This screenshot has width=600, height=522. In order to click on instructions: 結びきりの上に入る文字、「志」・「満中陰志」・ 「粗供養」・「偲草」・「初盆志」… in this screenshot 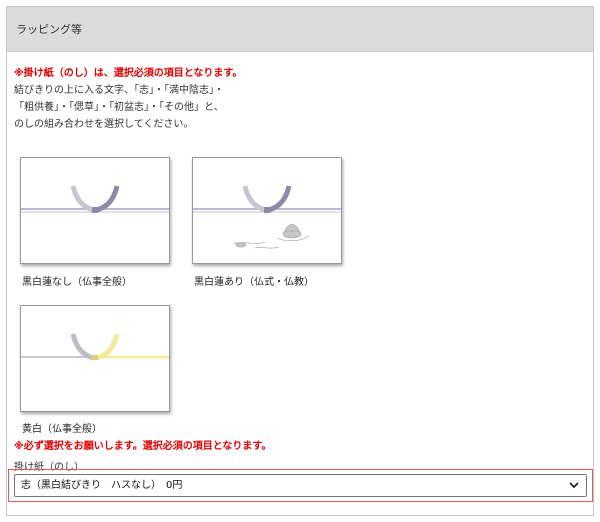, I will do `click(119, 107)`.